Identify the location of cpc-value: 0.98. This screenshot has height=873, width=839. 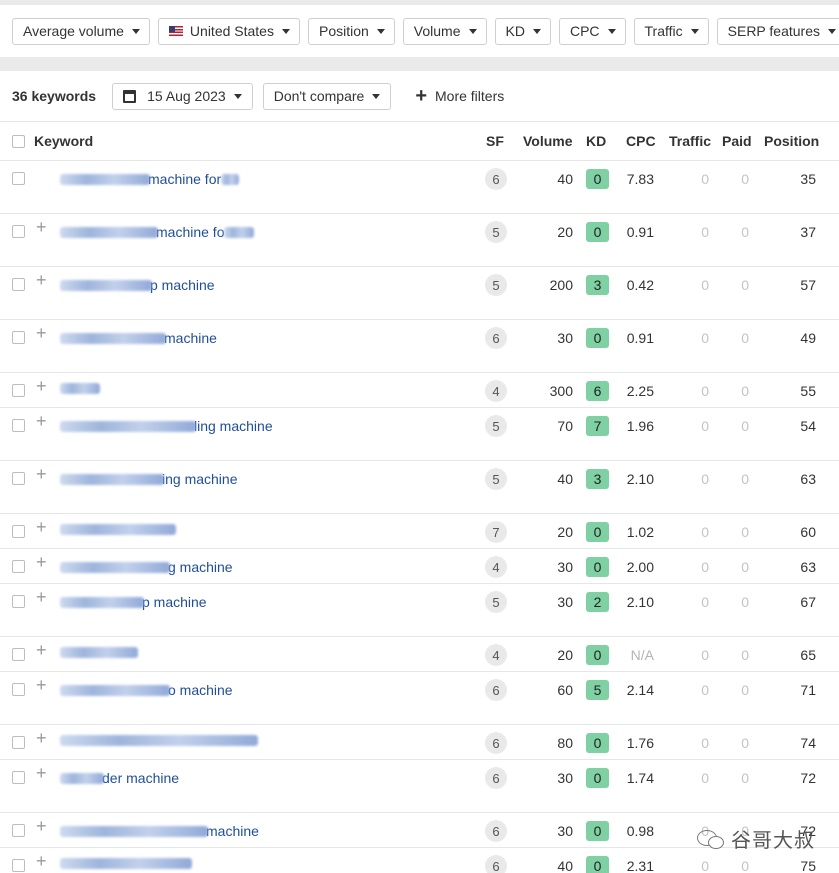
(640, 831).